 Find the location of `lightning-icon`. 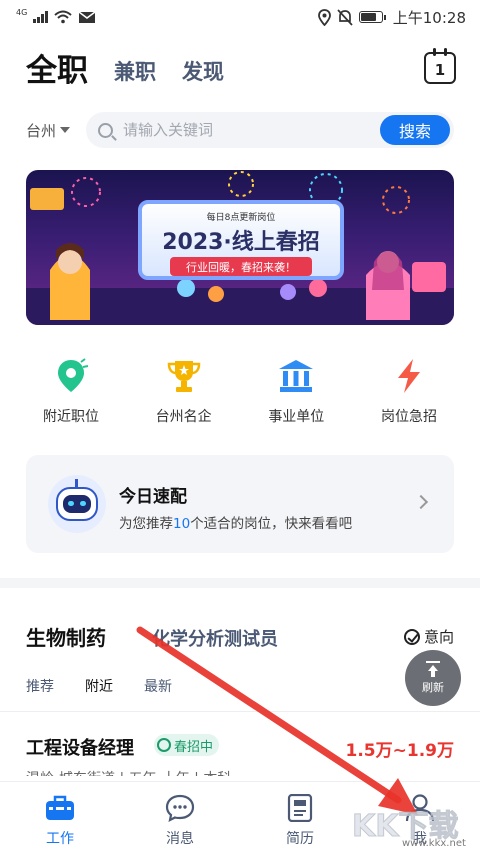

lightning-icon is located at coordinates (408, 376).